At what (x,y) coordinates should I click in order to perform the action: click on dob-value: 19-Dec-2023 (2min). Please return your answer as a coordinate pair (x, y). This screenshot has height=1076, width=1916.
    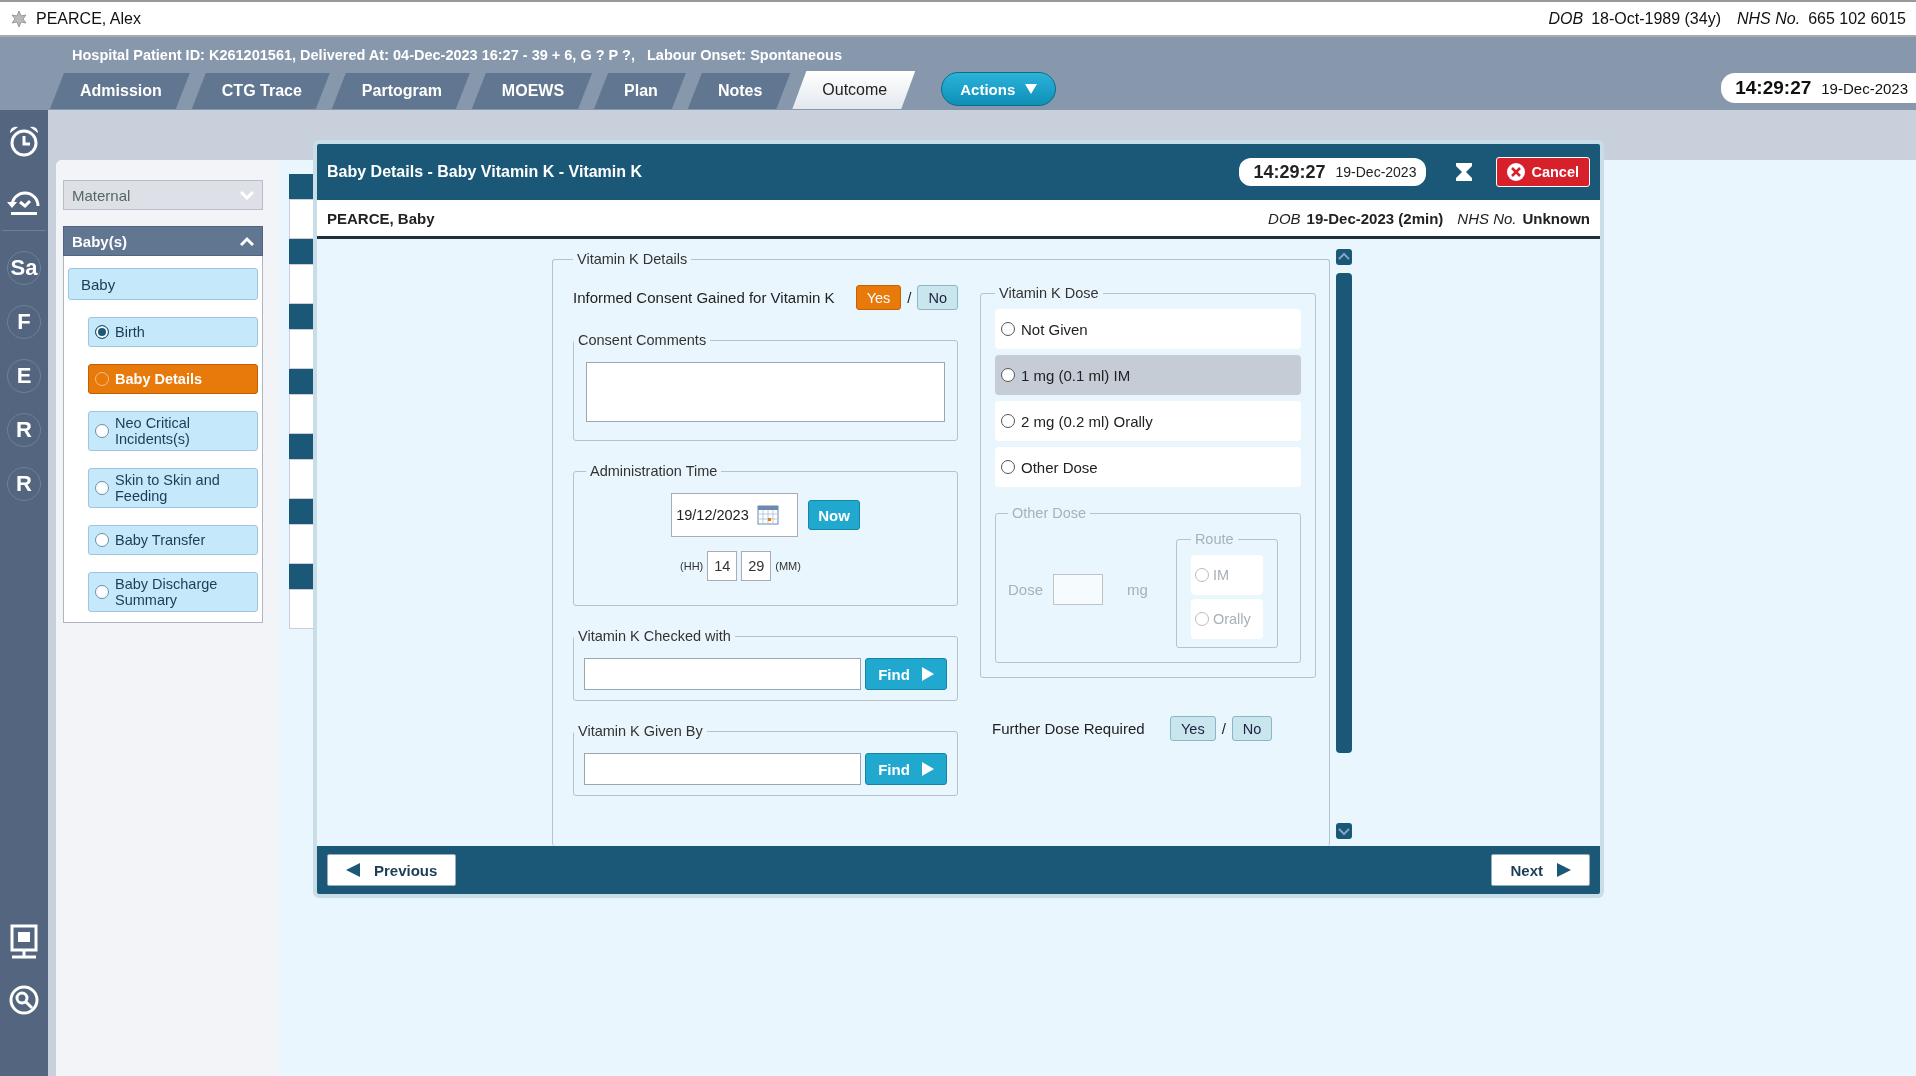
    Looking at the image, I should click on (1375, 218).